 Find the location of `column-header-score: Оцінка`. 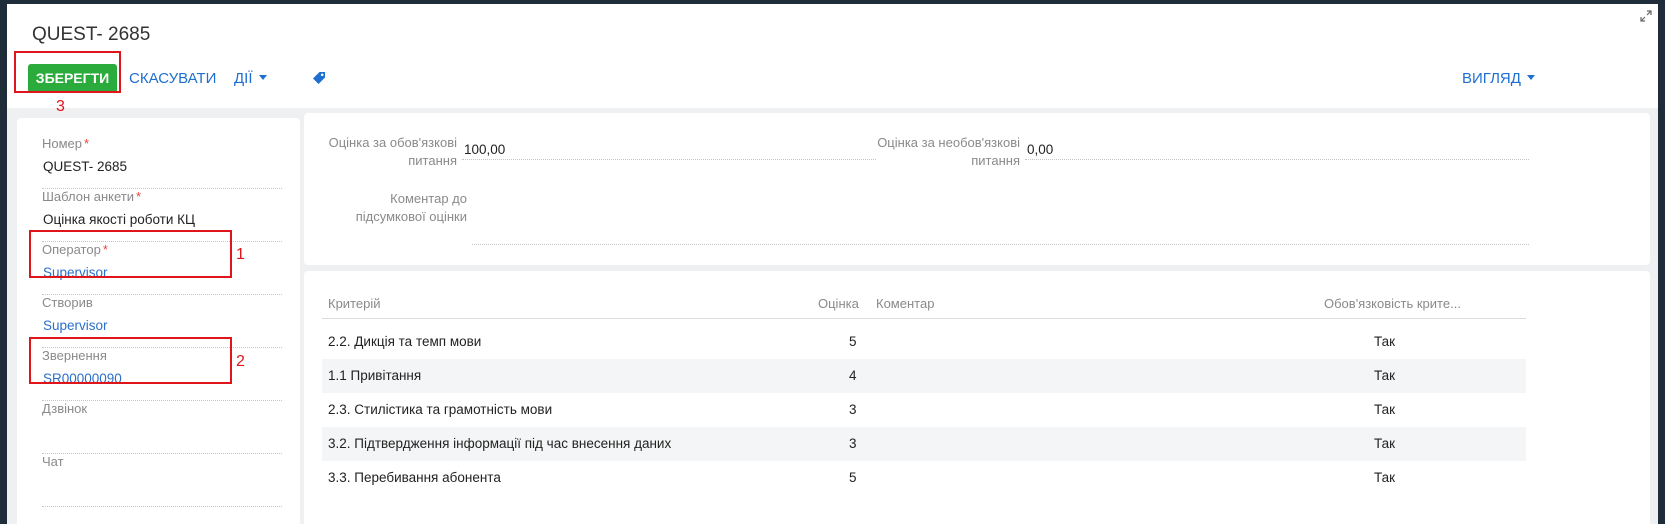

column-header-score: Оцінка is located at coordinates (838, 303).